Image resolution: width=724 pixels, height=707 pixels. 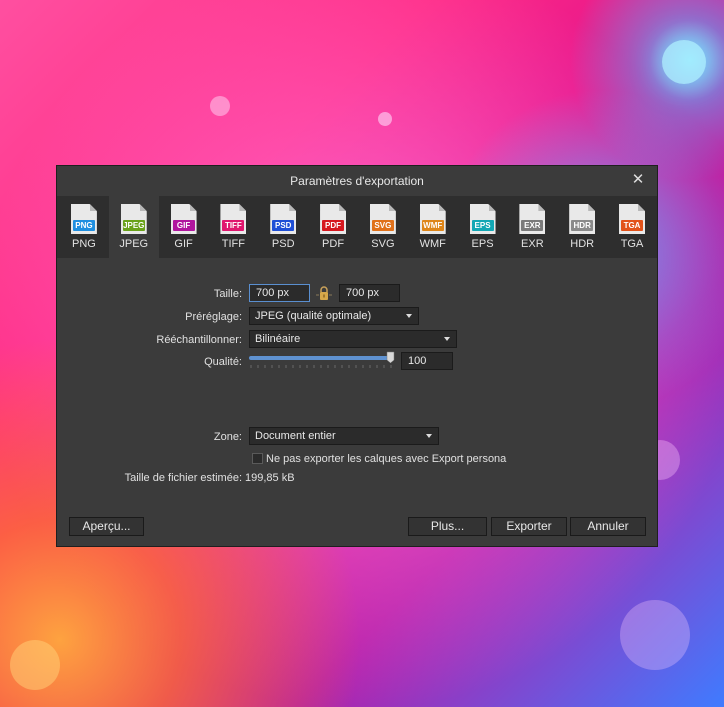 I want to click on quality-label: Qualité:, so click(x=223, y=362).